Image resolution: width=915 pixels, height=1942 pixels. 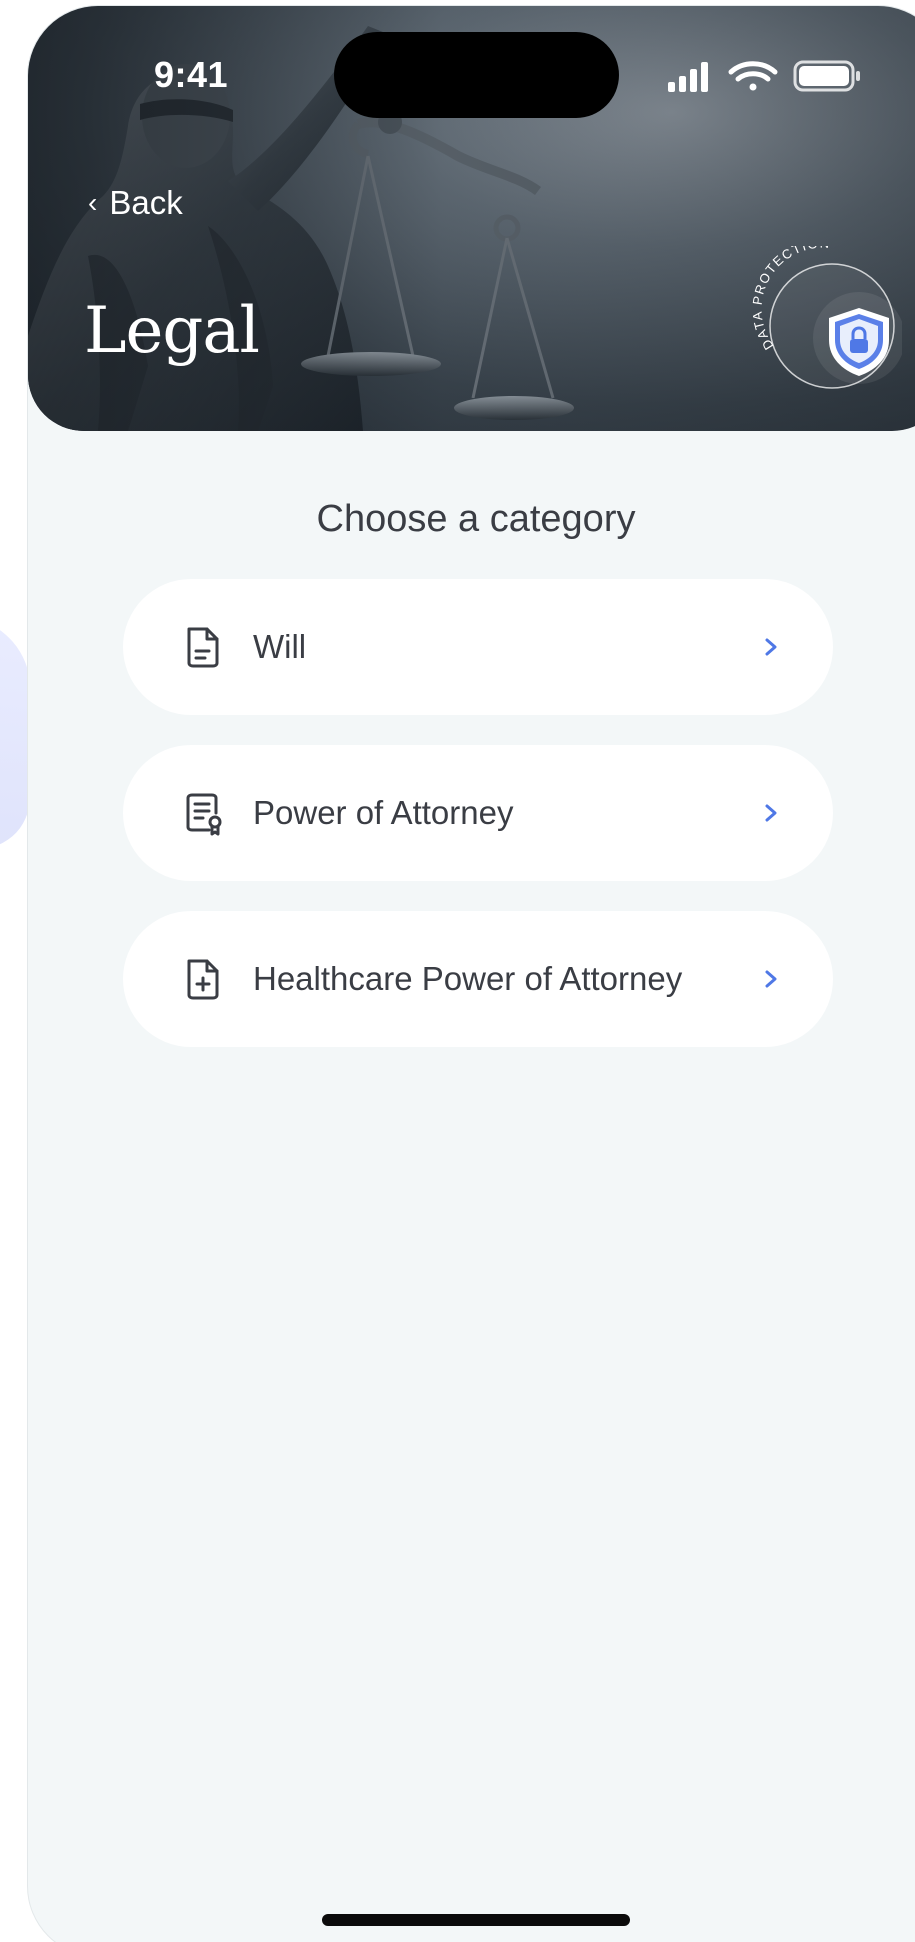 What do you see at coordinates (204, 814) in the screenshot?
I see `certificate-icon` at bounding box center [204, 814].